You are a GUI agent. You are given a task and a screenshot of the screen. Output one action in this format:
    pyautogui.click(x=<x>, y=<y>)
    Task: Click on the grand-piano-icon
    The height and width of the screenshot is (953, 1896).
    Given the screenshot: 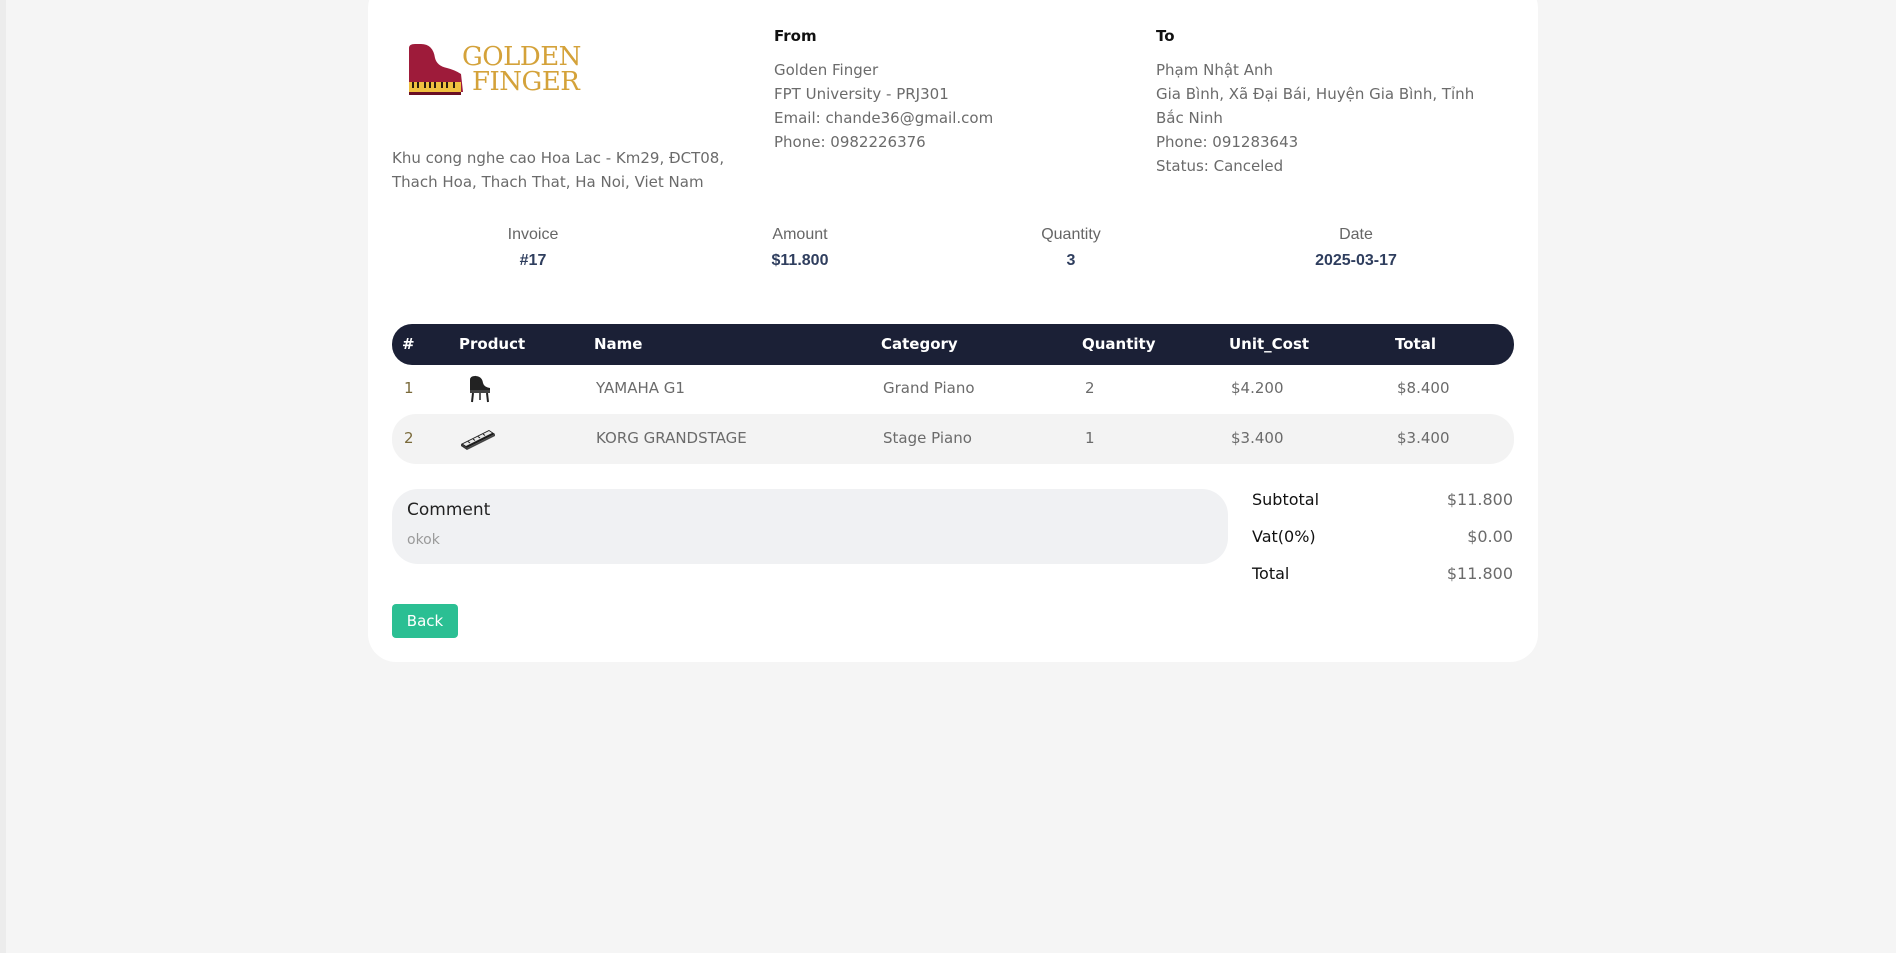 What is the action you would take?
    pyautogui.click(x=479, y=391)
    